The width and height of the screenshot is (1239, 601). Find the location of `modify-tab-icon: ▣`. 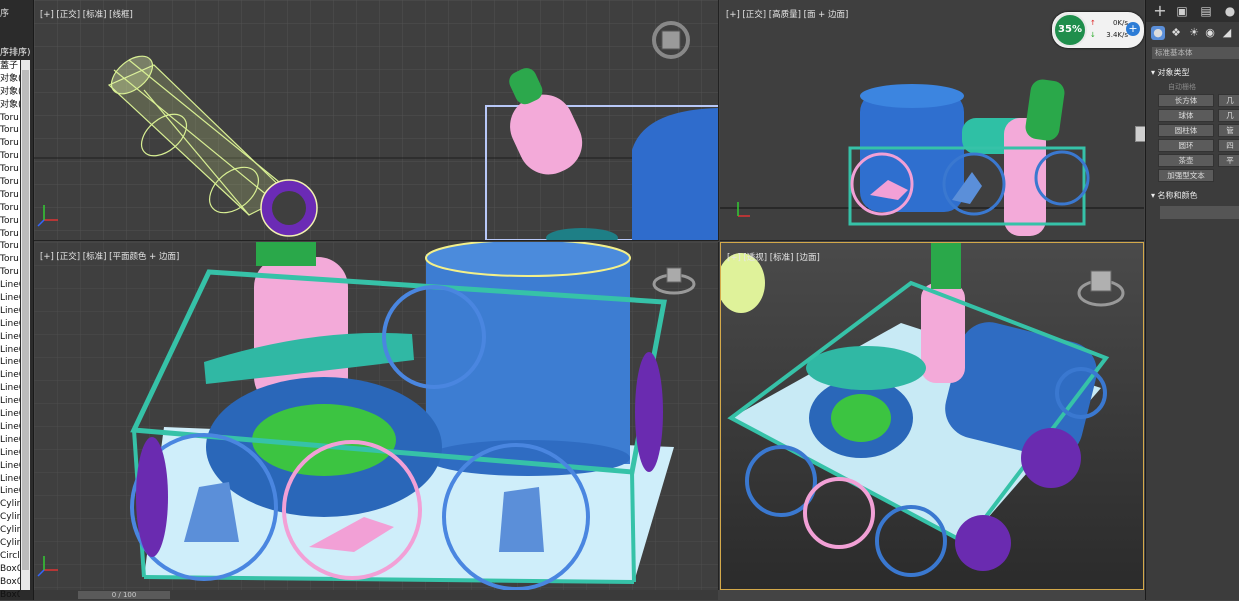

modify-tab-icon: ▣ is located at coordinates (1182, 11).